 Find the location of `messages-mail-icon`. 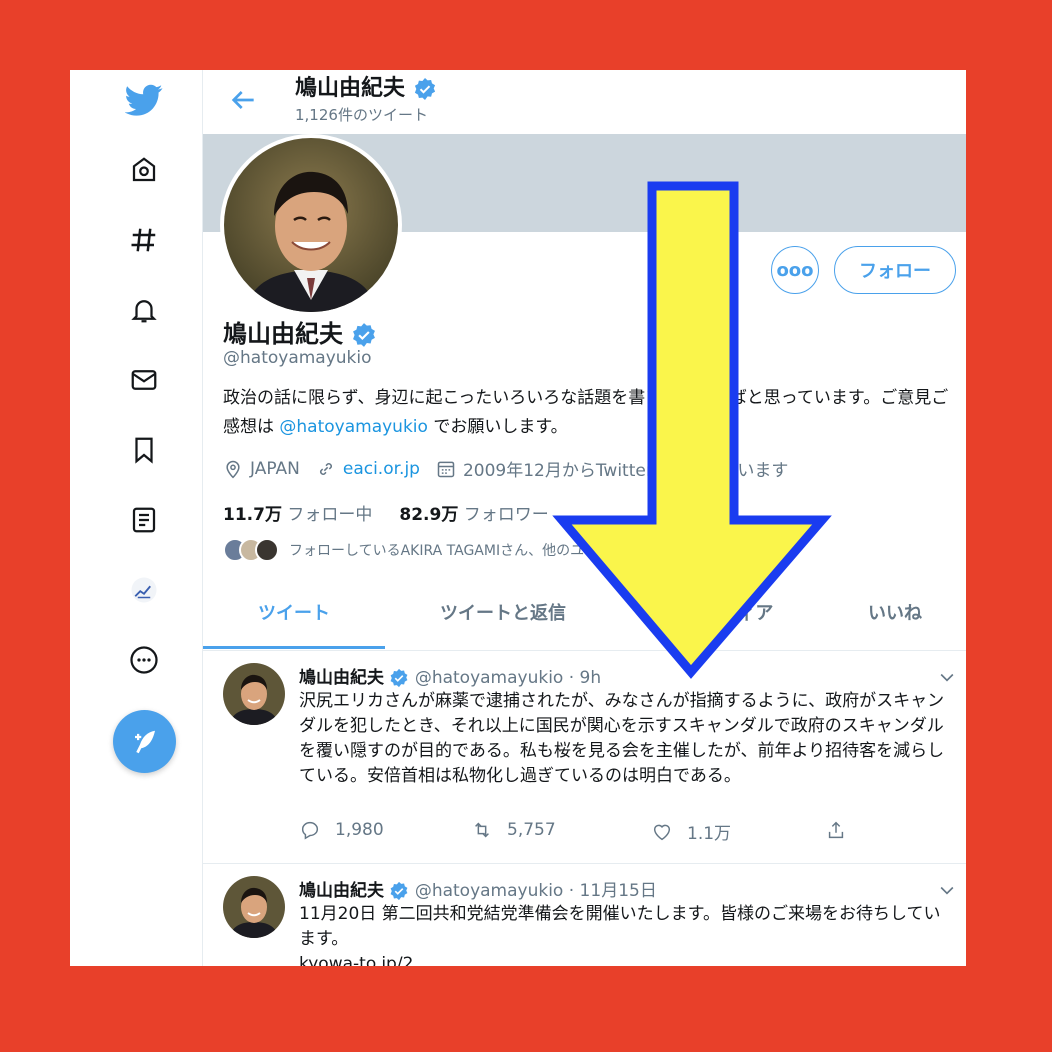

messages-mail-icon is located at coordinates (144, 380).